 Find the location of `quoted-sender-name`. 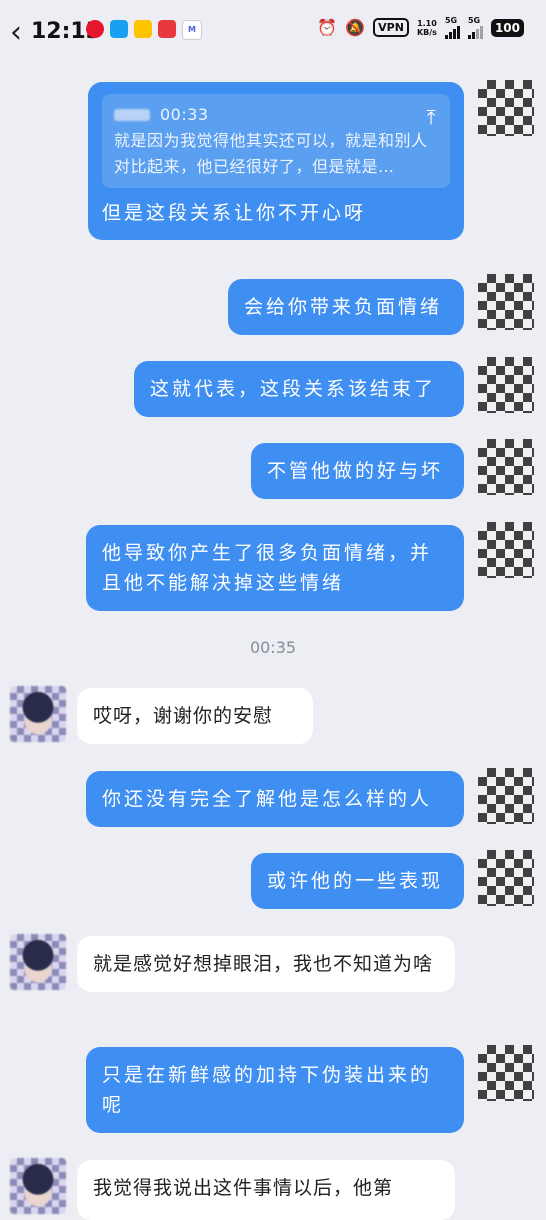

quoted-sender-name is located at coordinates (132, 115).